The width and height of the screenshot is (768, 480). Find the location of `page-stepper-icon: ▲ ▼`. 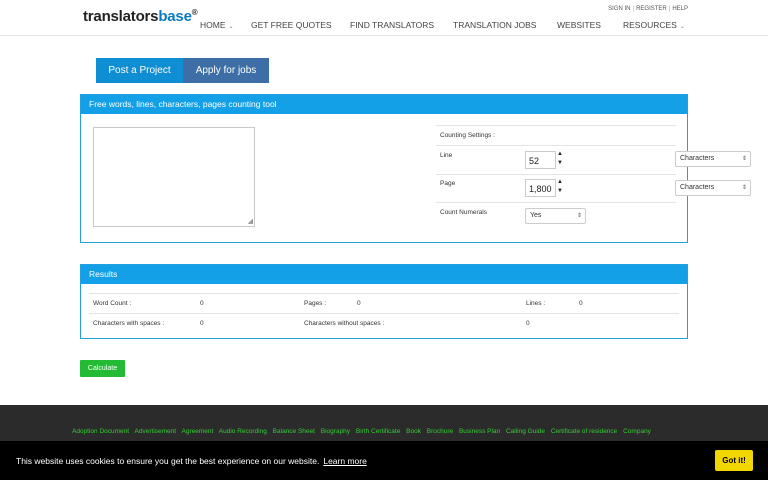

page-stepper-icon: ▲ ▼ is located at coordinates (561, 187).